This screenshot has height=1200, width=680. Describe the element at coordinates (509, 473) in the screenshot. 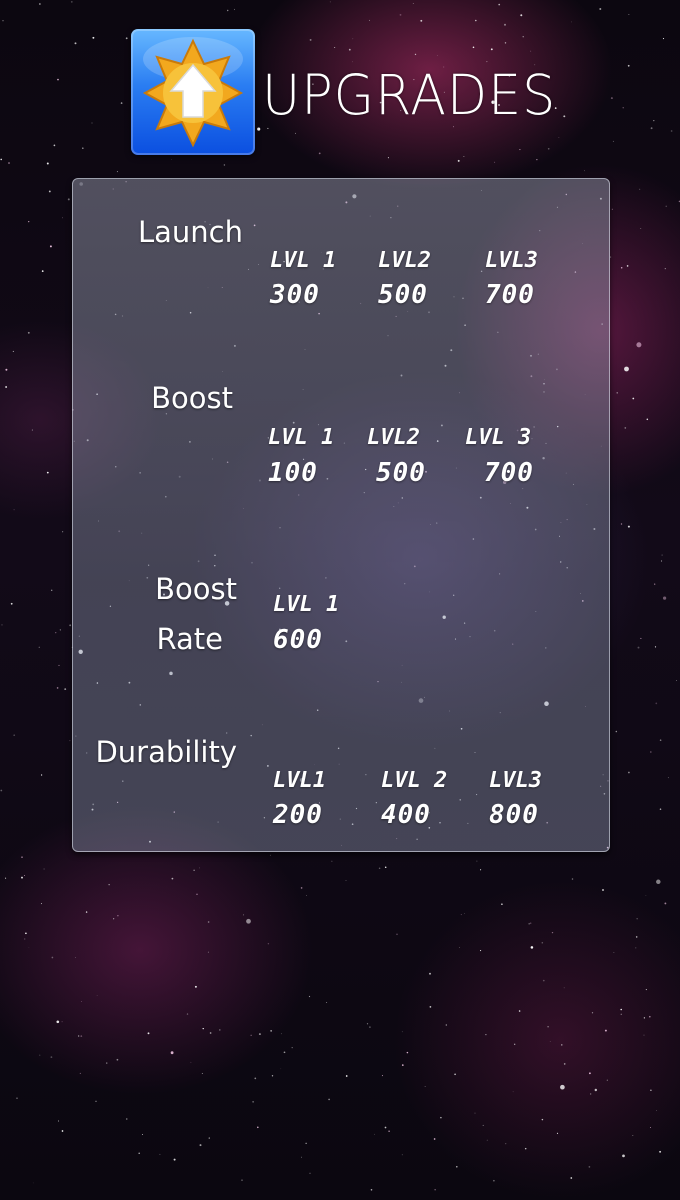

I see `boost-level-3-cost: 700` at that location.